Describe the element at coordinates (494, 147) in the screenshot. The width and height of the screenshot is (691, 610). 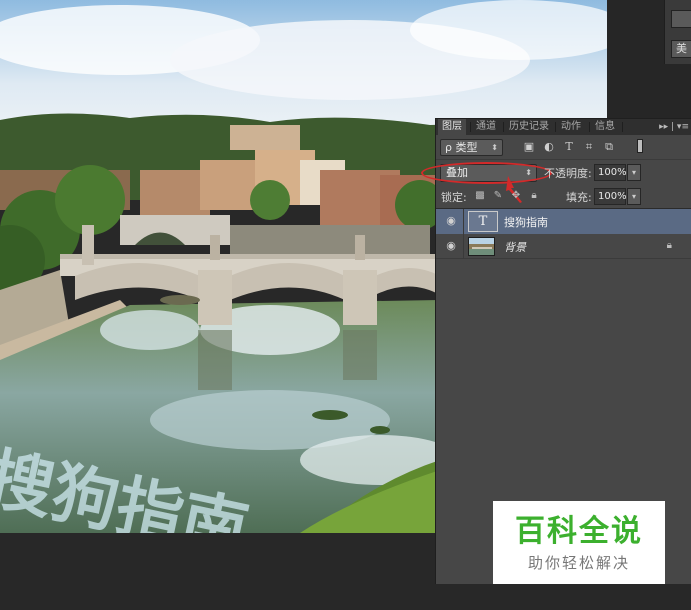
I see `chevron-updown-icon: ⬍` at that location.